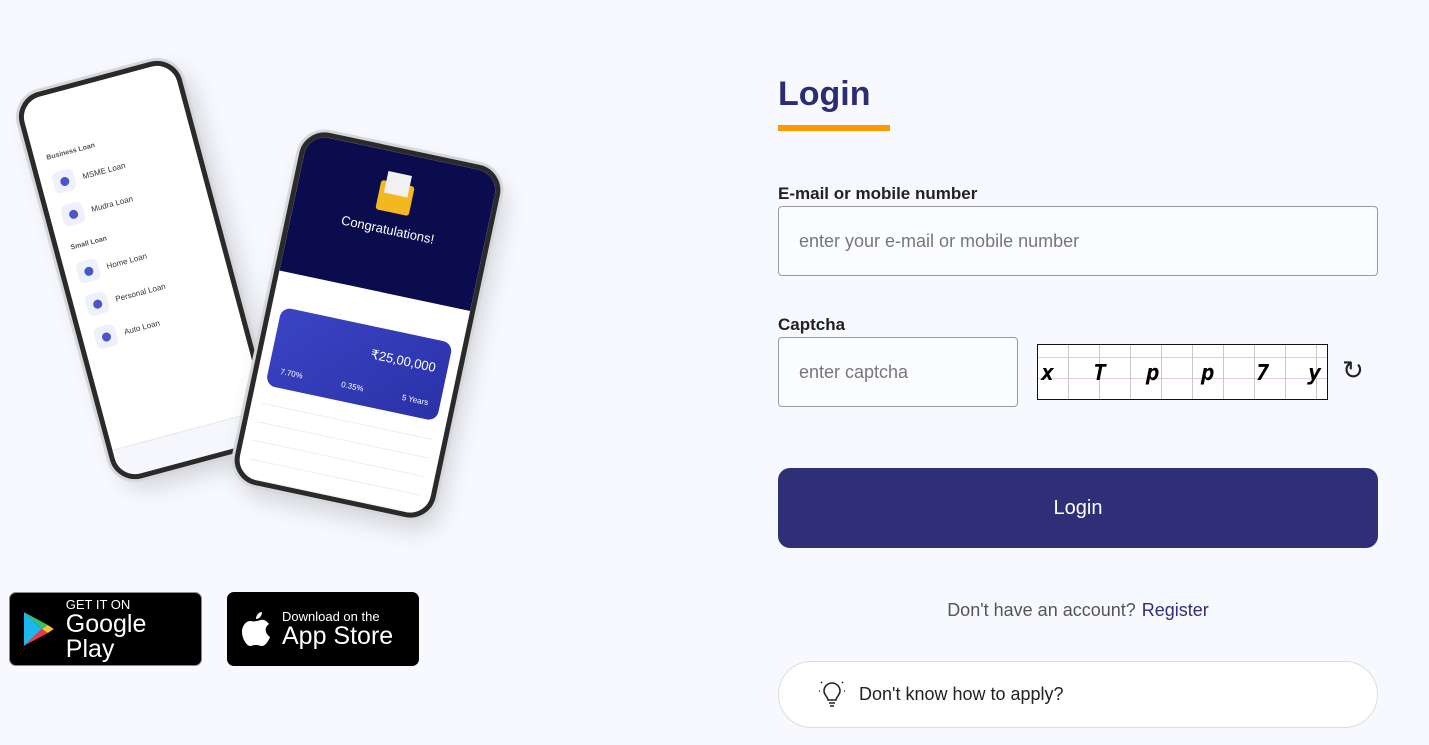  What do you see at coordinates (1041, 610) in the screenshot?
I see `no-account-text: Don't have an account?` at bounding box center [1041, 610].